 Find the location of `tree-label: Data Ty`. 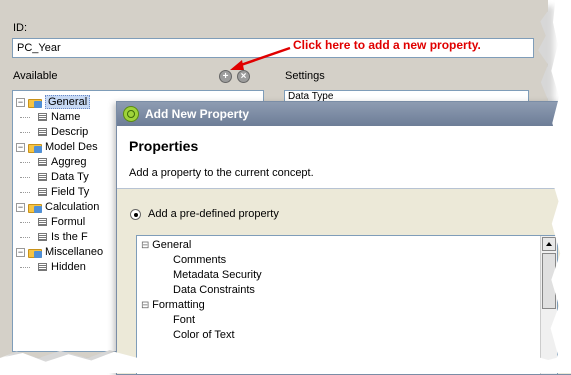

tree-label: Data Ty is located at coordinates (70, 177).